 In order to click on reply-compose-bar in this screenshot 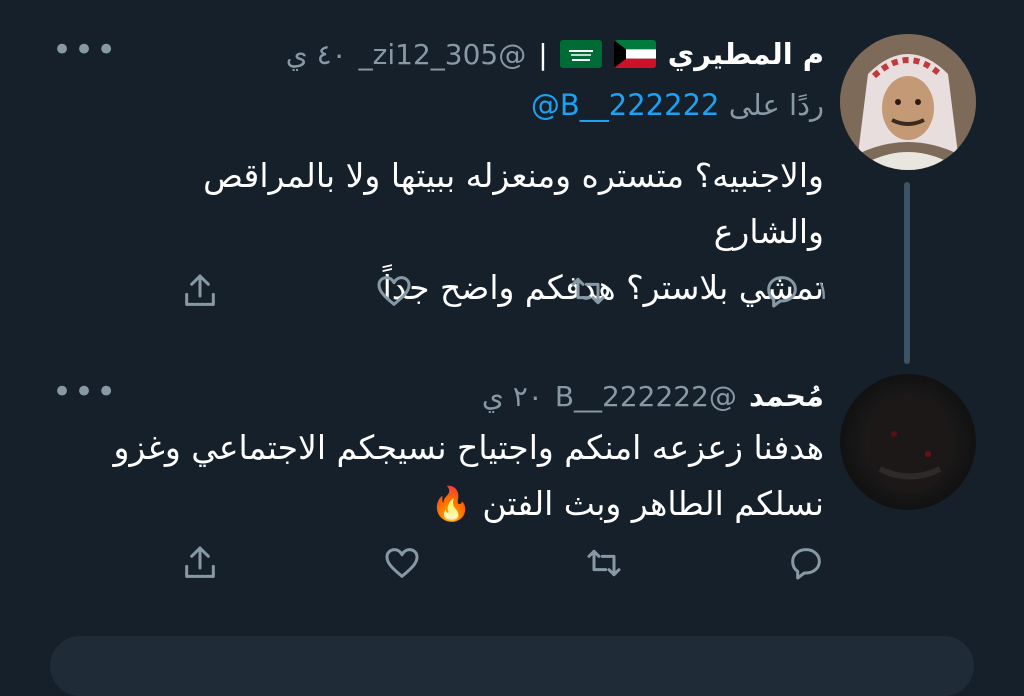, I will do `click(512, 666)`.